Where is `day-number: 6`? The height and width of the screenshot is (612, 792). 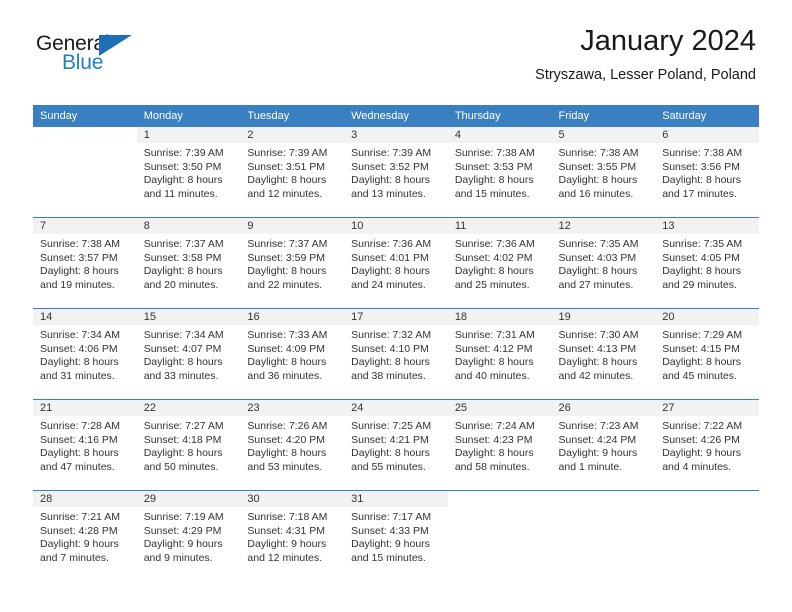
day-number: 6 is located at coordinates (707, 135).